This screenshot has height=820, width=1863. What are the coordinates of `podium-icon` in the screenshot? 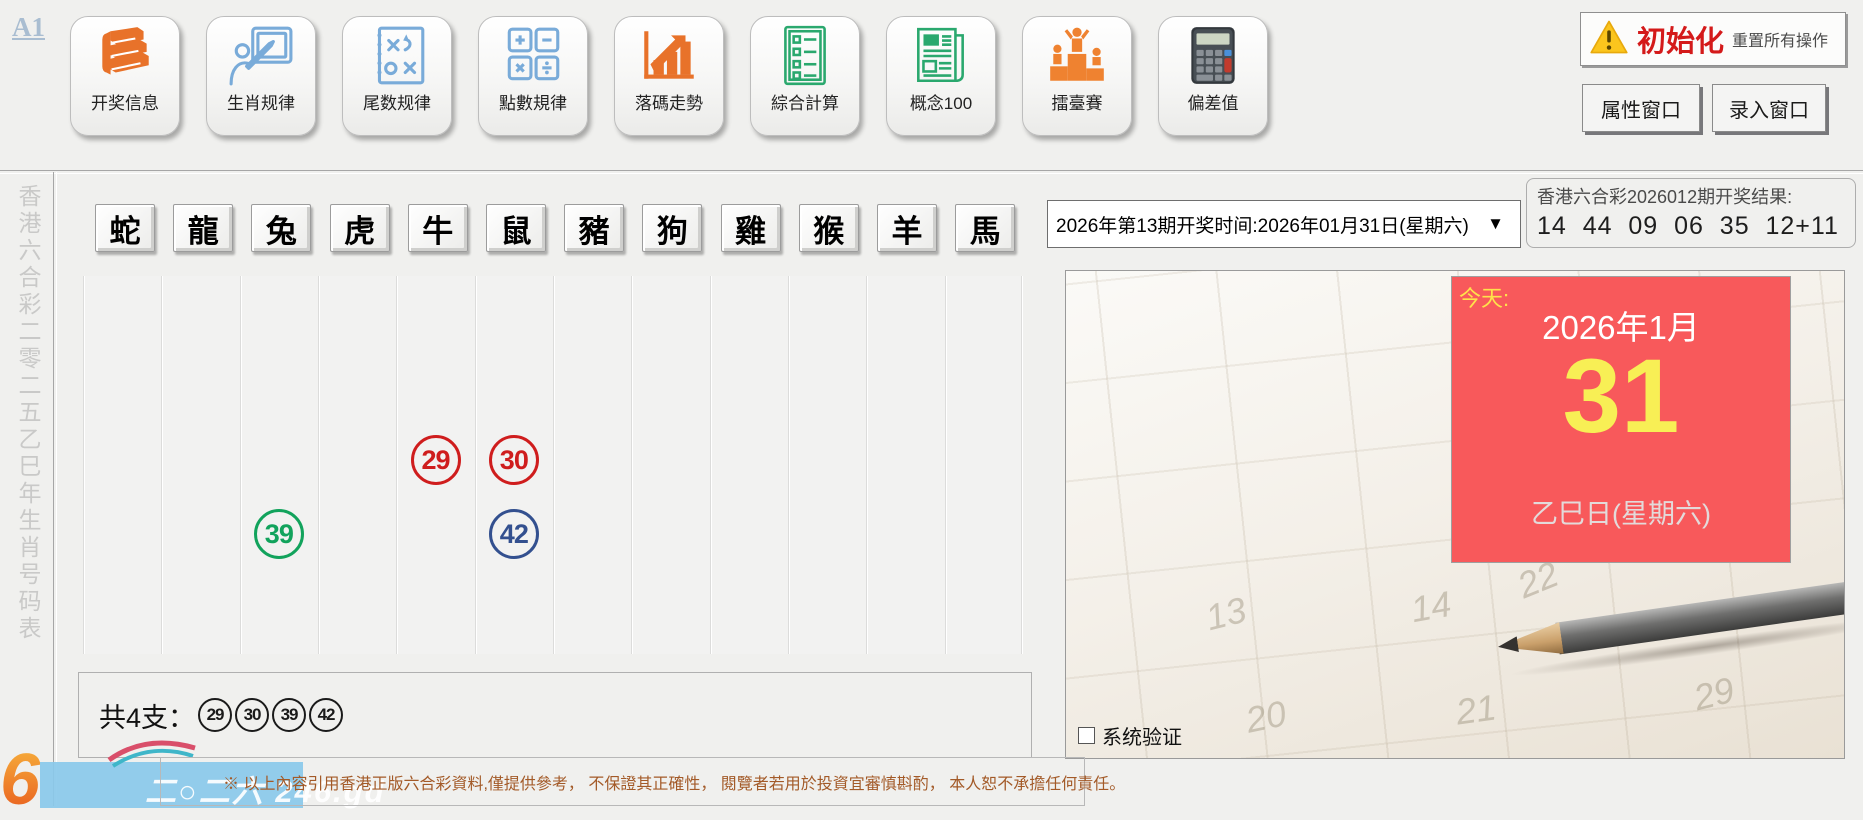 It's located at (1077, 56).